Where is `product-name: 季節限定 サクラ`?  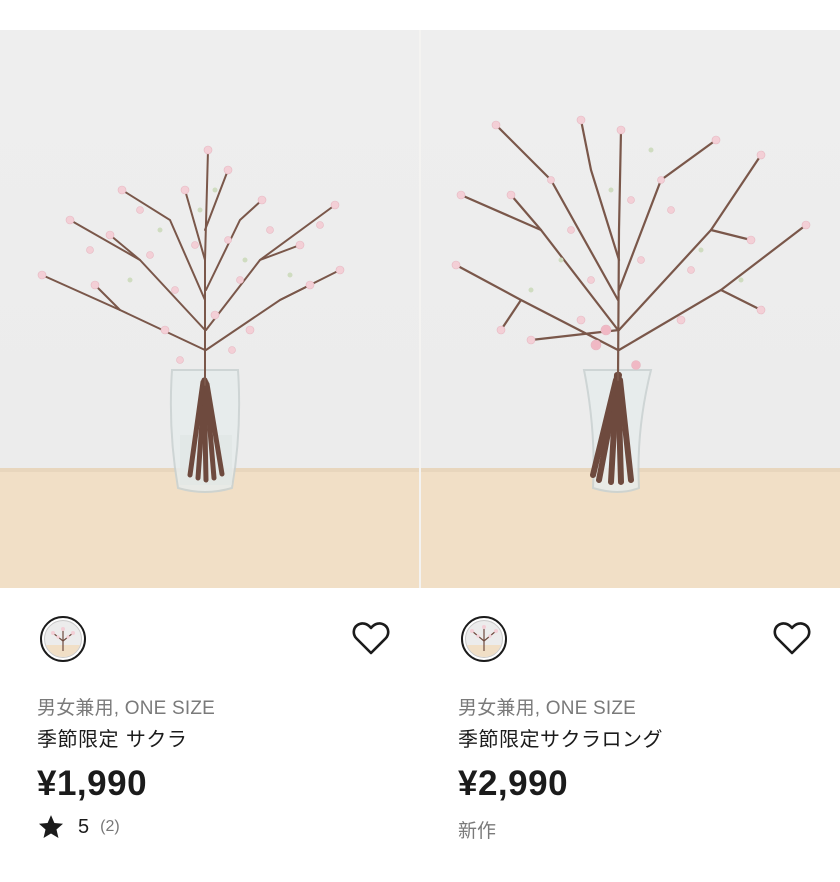 product-name: 季節限定 サクラ is located at coordinates (112, 737).